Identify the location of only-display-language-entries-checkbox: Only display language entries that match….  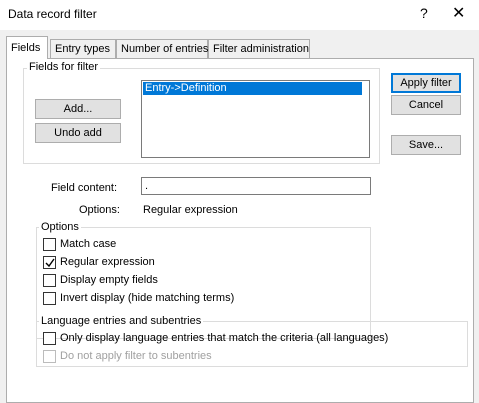
(243, 339).